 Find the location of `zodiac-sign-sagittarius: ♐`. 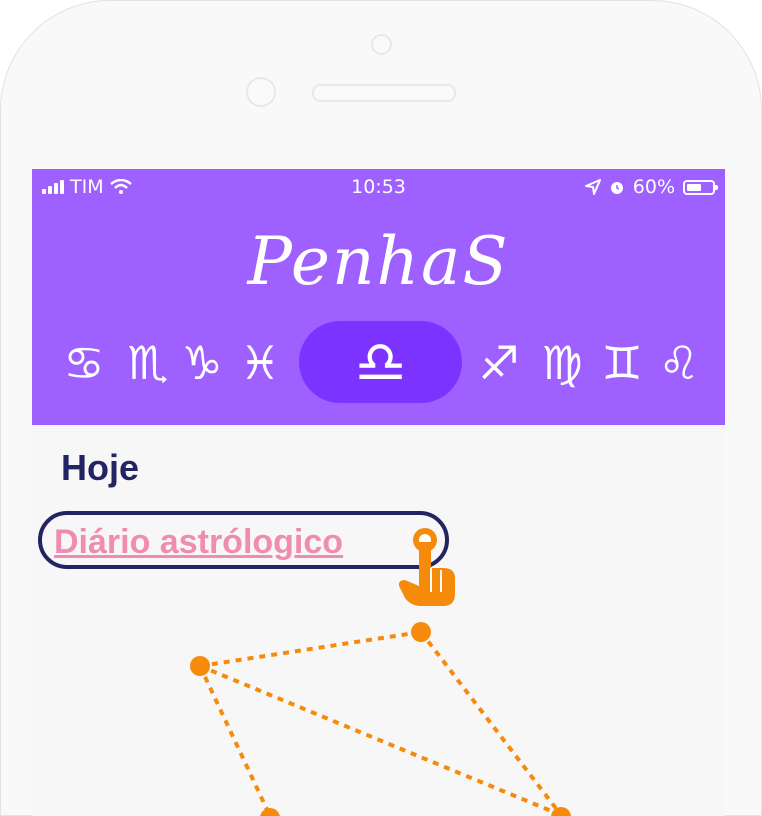

zodiac-sign-sagittarius: ♐ is located at coordinates (499, 363).